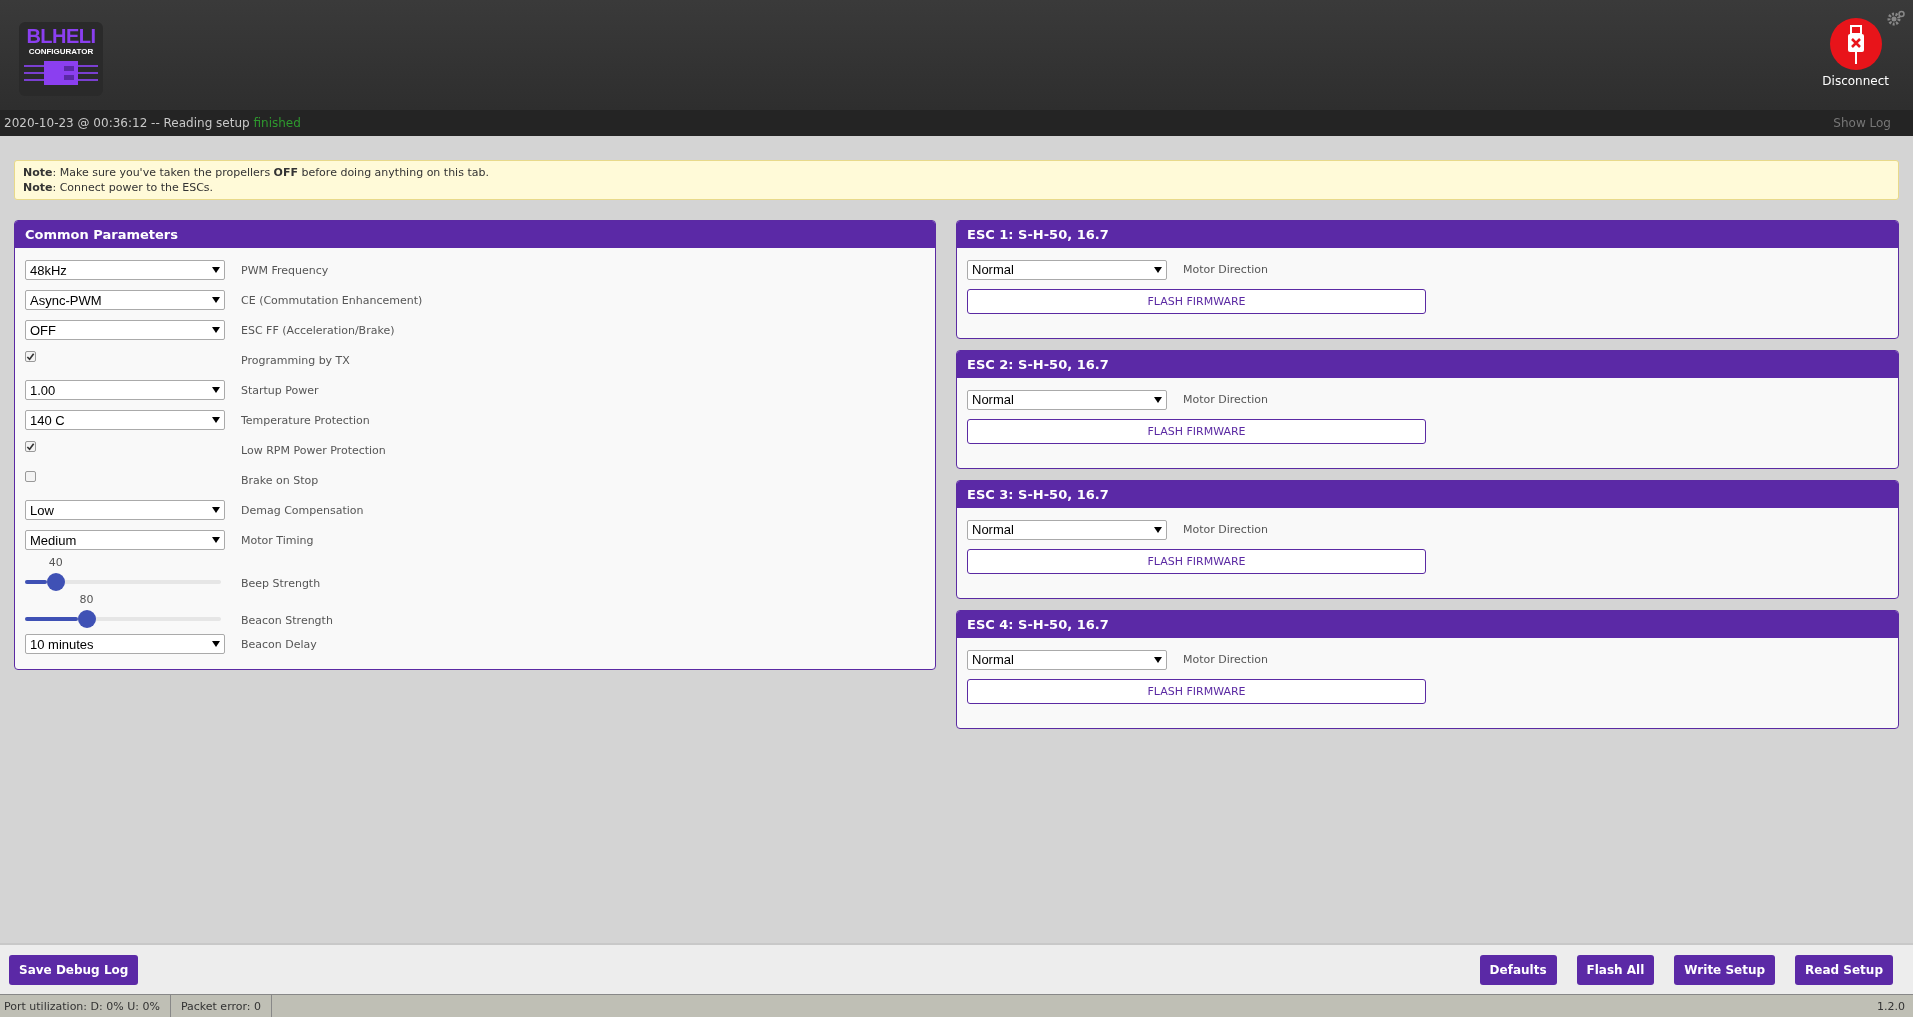 This screenshot has height=1017, width=1913. What do you see at coordinates (74, 969) in the screenshot?
I see `toolbar-button: Save Debug Log` at bounding box center [74, 969].